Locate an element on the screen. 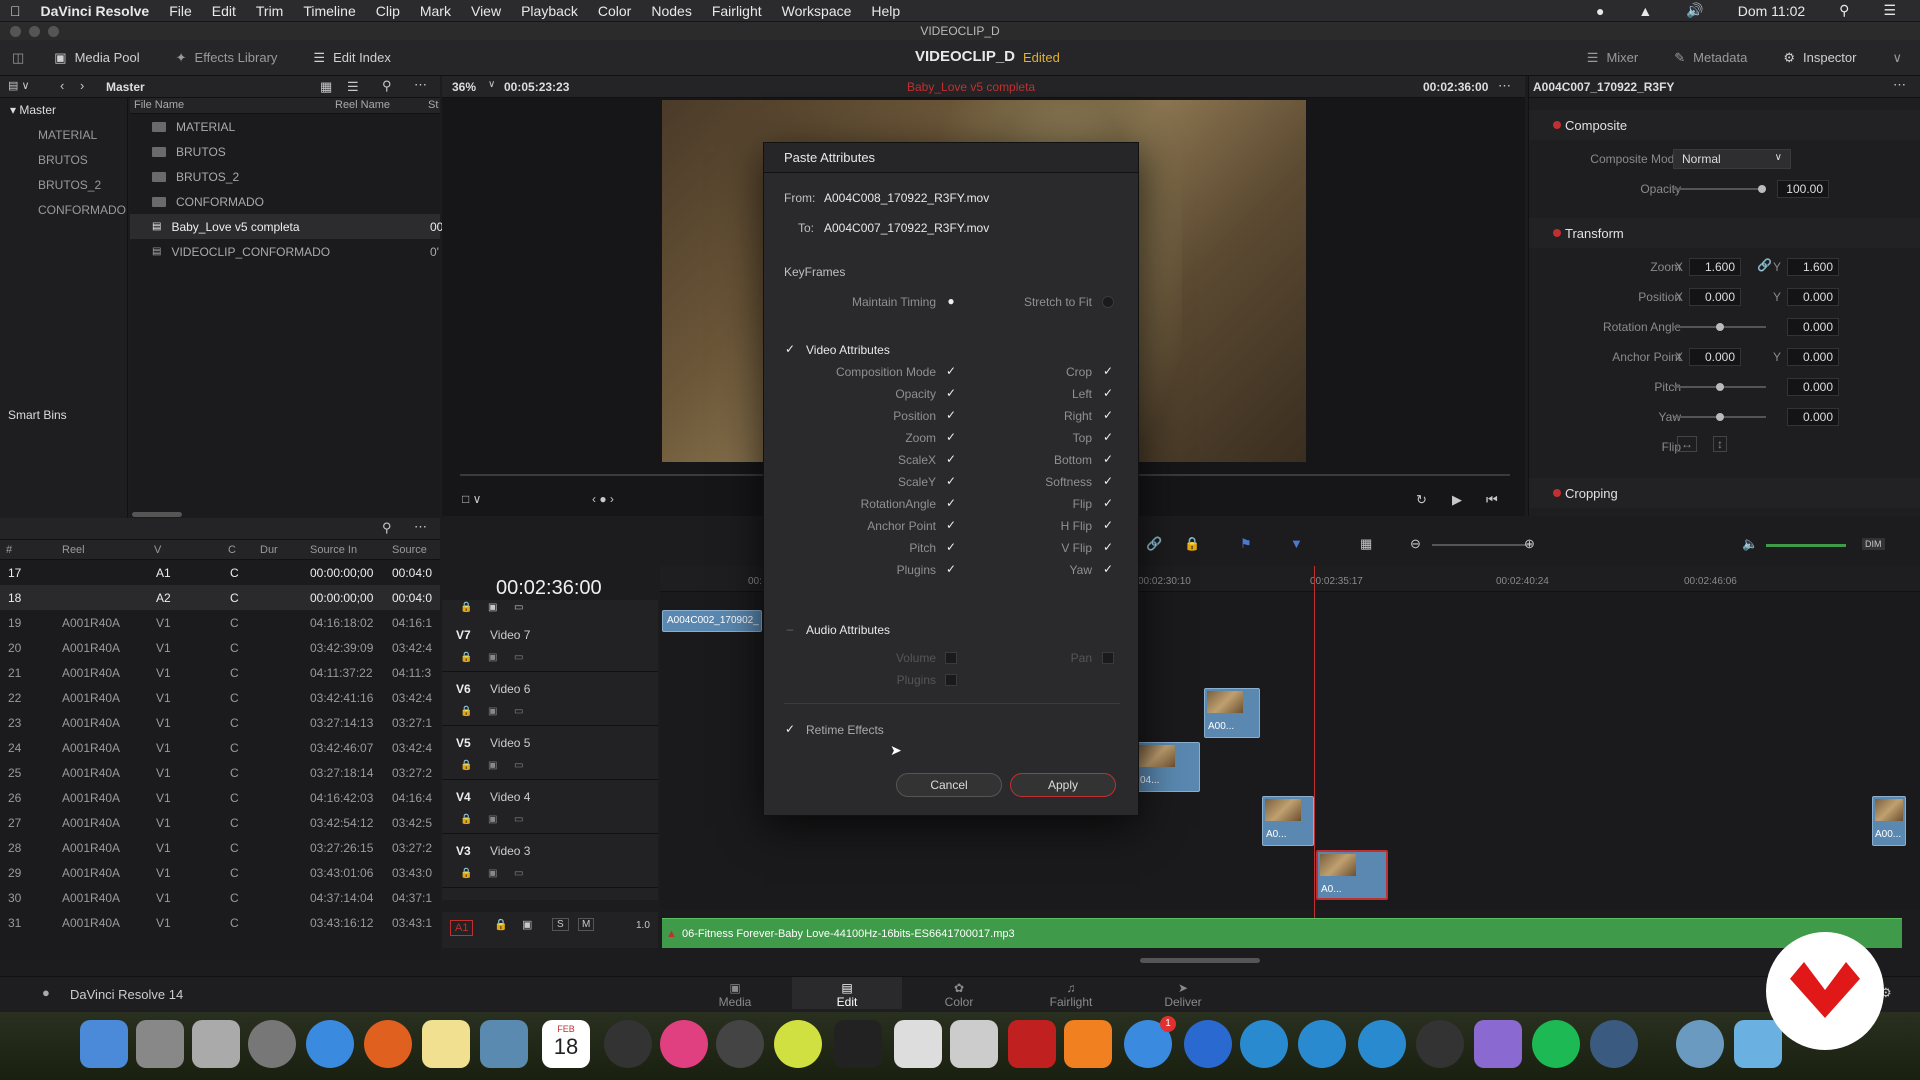  menu-color: Color is located at coordinates (614, 11).